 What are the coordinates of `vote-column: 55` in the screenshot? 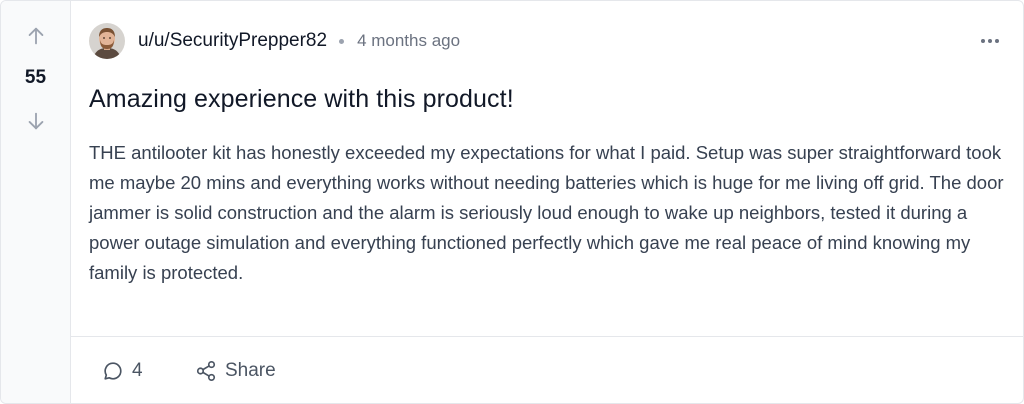 It's located at (36, 202).